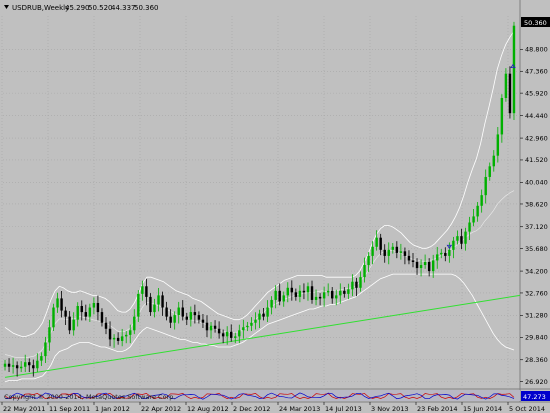  What do you see at coordinates (536, 360) in the screenshot?
I see `price-tick-label: 28.360` at bounding box center [536, 360].